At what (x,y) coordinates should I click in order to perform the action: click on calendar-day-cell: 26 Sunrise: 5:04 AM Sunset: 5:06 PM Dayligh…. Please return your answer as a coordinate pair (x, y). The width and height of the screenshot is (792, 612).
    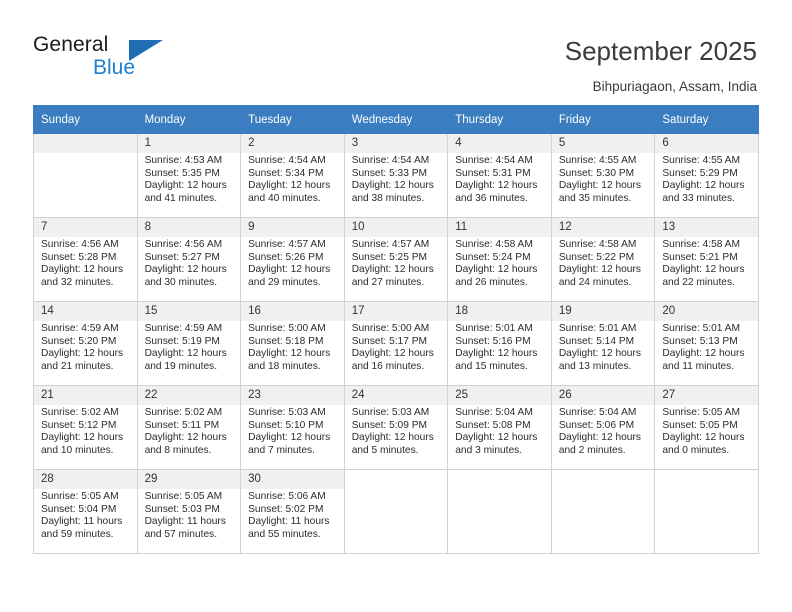
    Looking at the image, I should click on (603, 427).